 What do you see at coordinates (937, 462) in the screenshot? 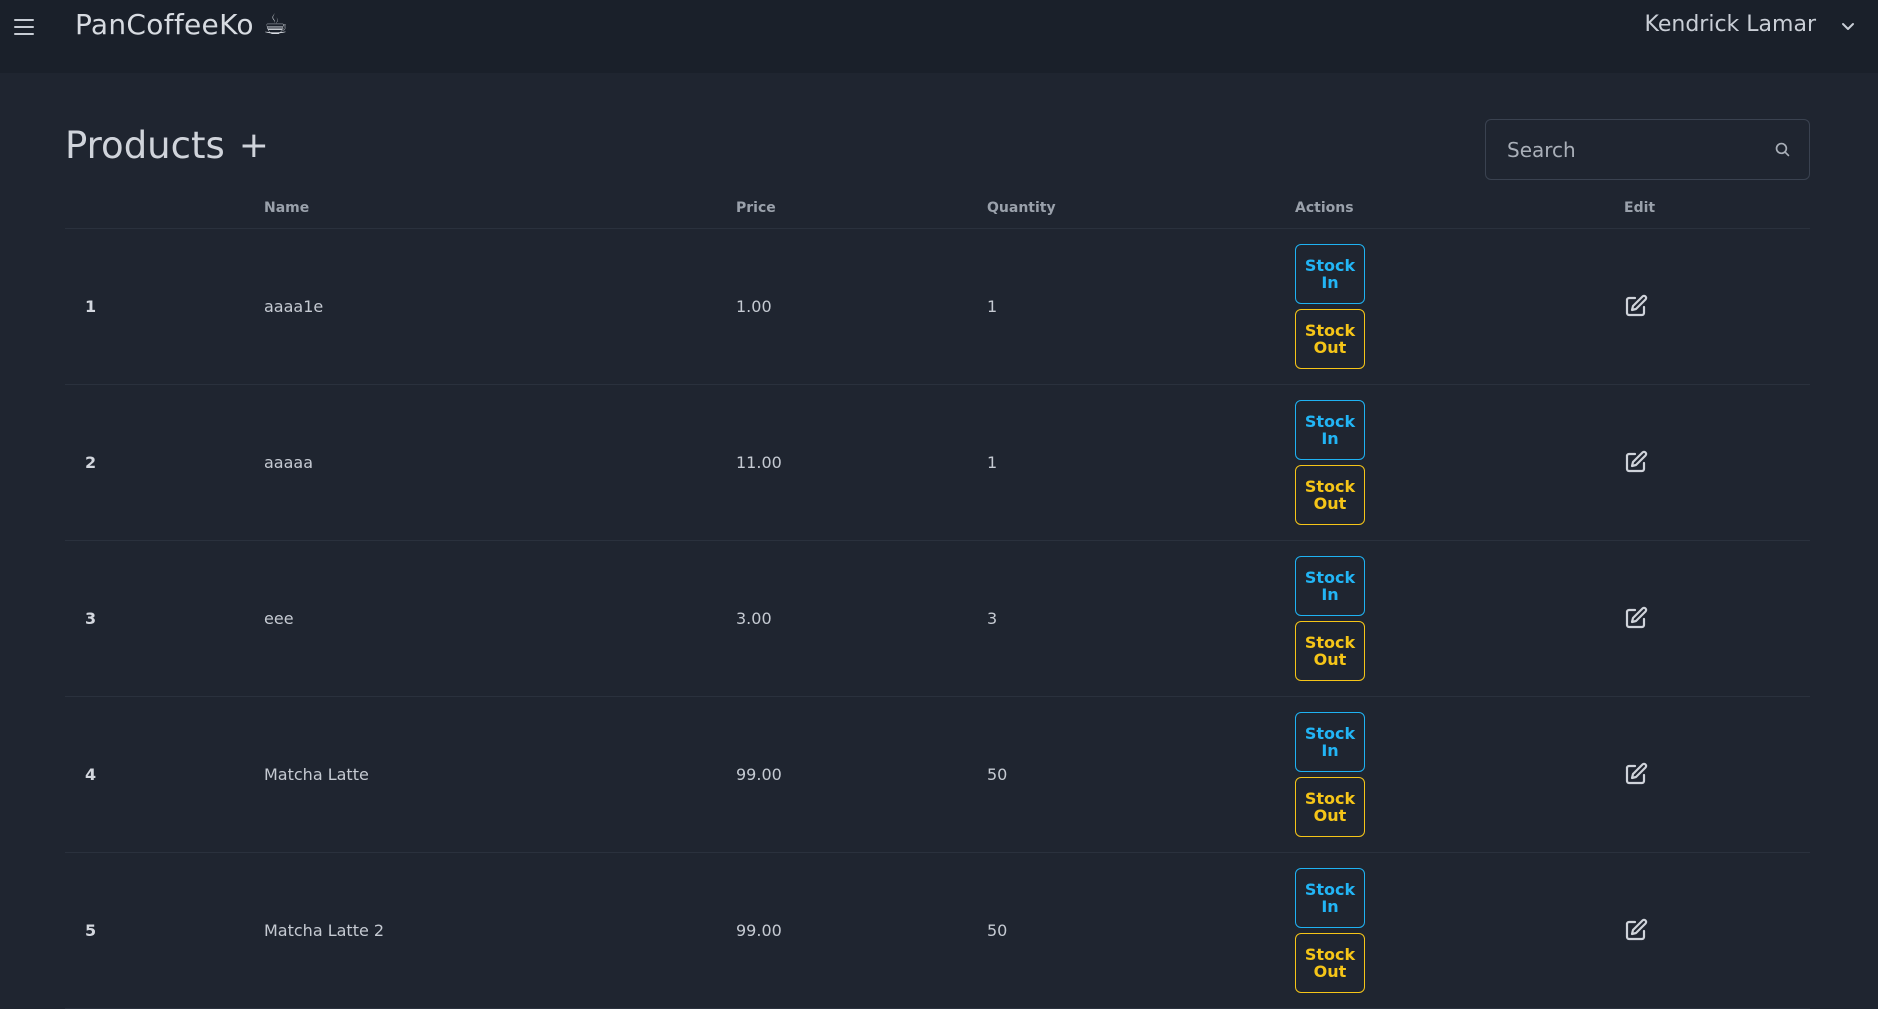
I see `table-row: 2 aaaaa 11.00 1 Stock In Stock Out` at bounding box center [937, 462].